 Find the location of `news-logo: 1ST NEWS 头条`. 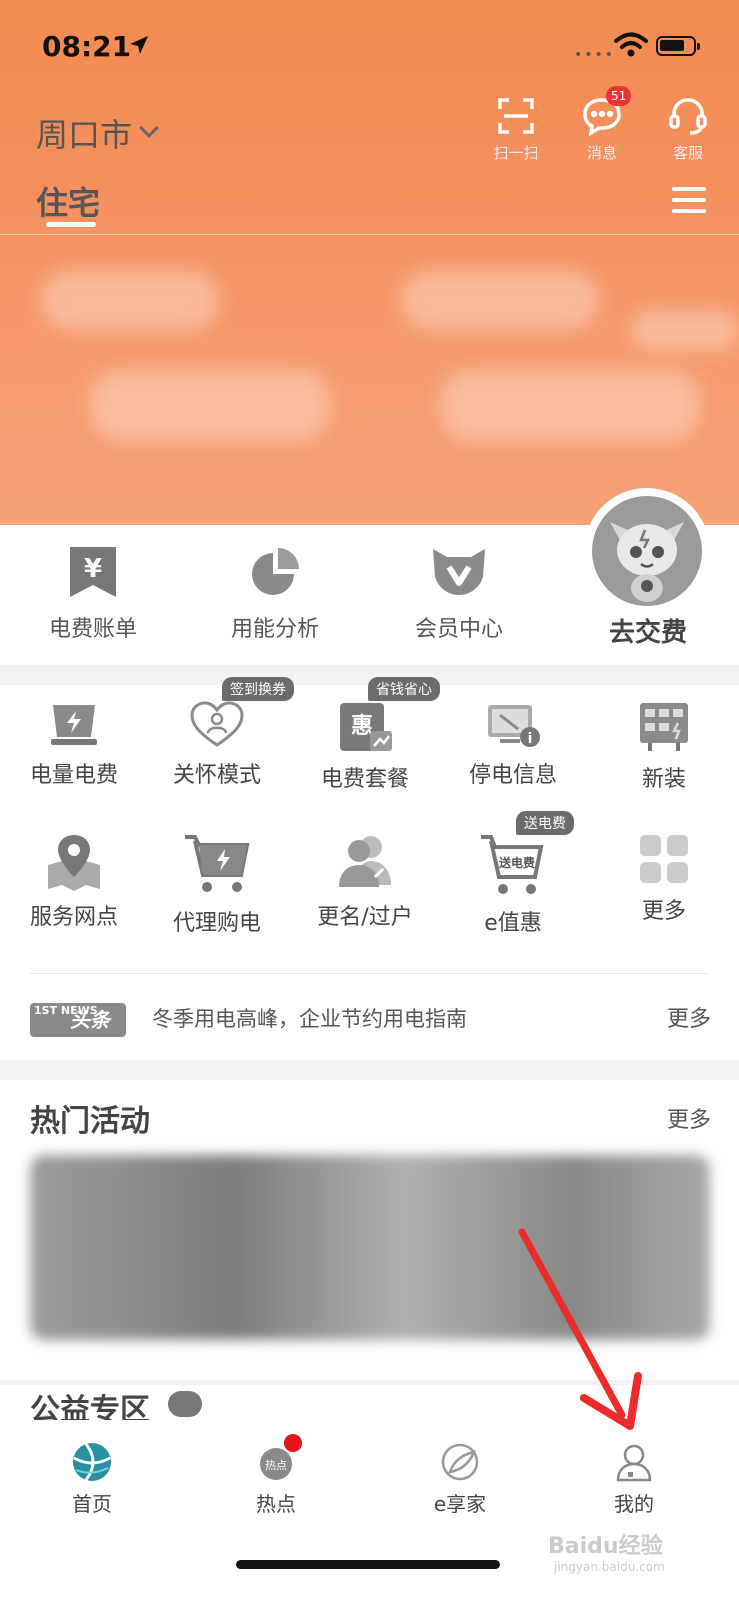

news-logo: 1ST NEWS 头条 is located at coordinates (78, 1020).